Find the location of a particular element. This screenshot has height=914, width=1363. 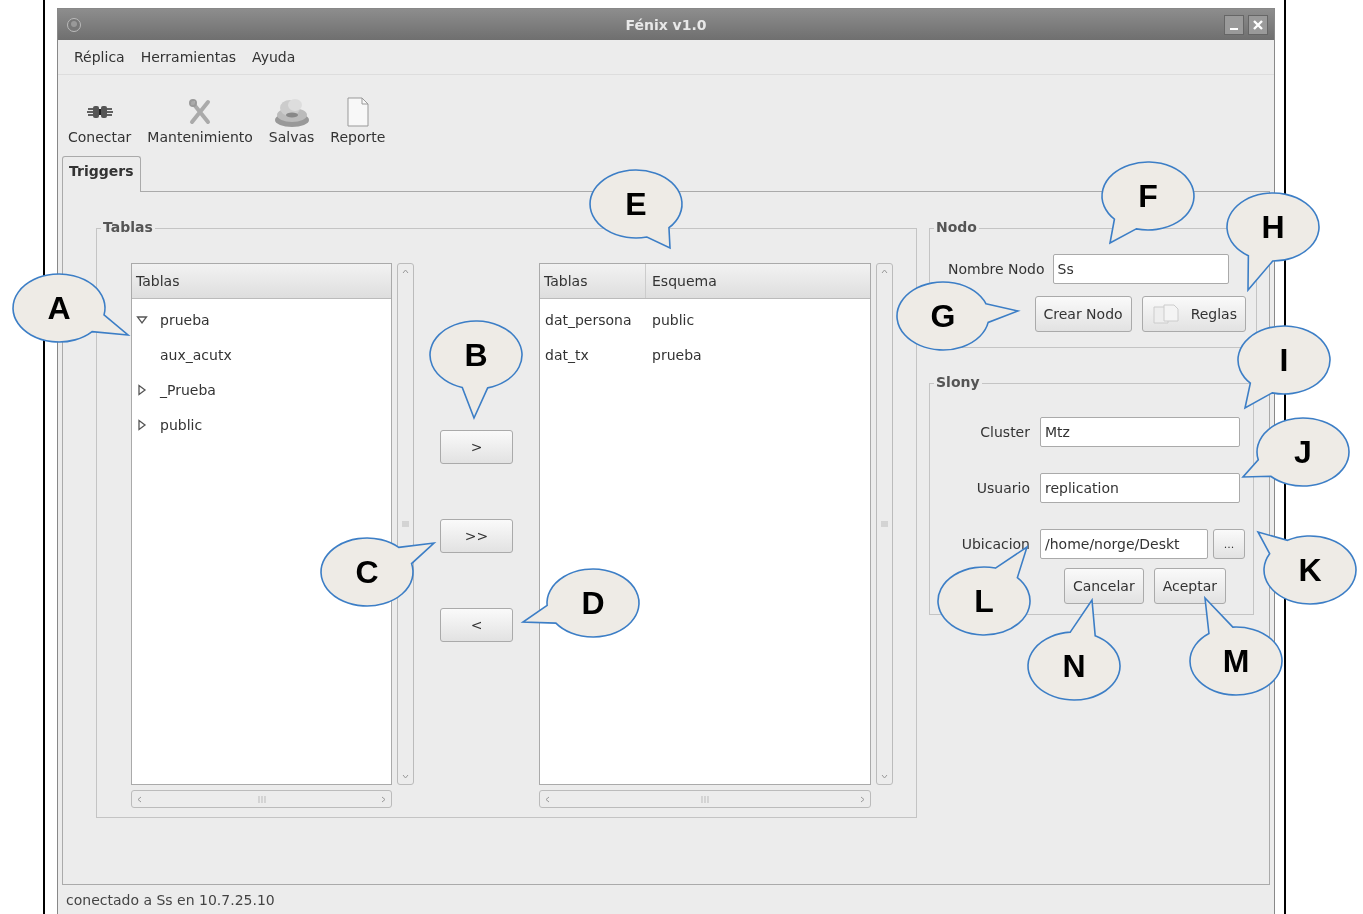

menu-item: Herramientas is located at coordinates (188, 57).